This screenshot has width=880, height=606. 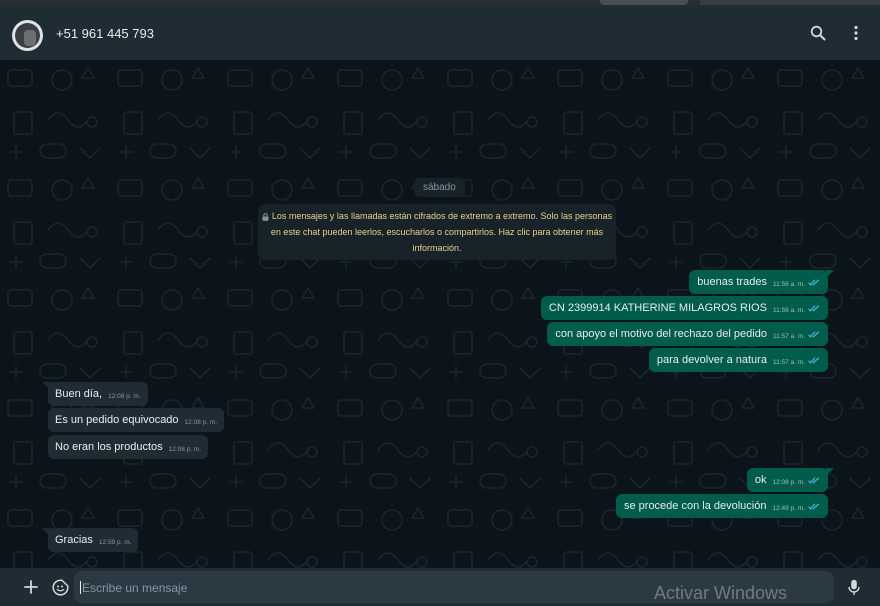 What do you see at coordinates (117, 420) in the screenshot?
I see `message-text: Es un pedido equivocado` at bounding box center [117, 420].